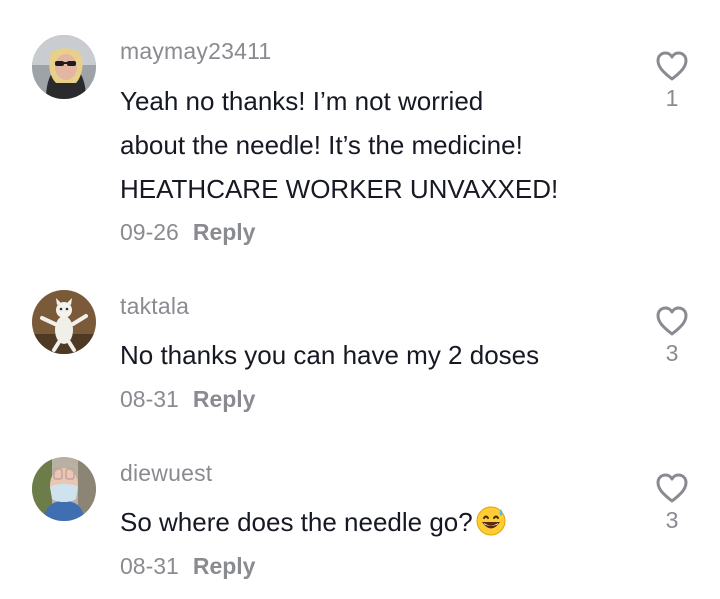 Image resolution: width=720 pixels, height=599 pixels. Describe the element at coordinates (491, 521) in the screenshot. I see `grinning-sweat-emoji-icon` at that location.